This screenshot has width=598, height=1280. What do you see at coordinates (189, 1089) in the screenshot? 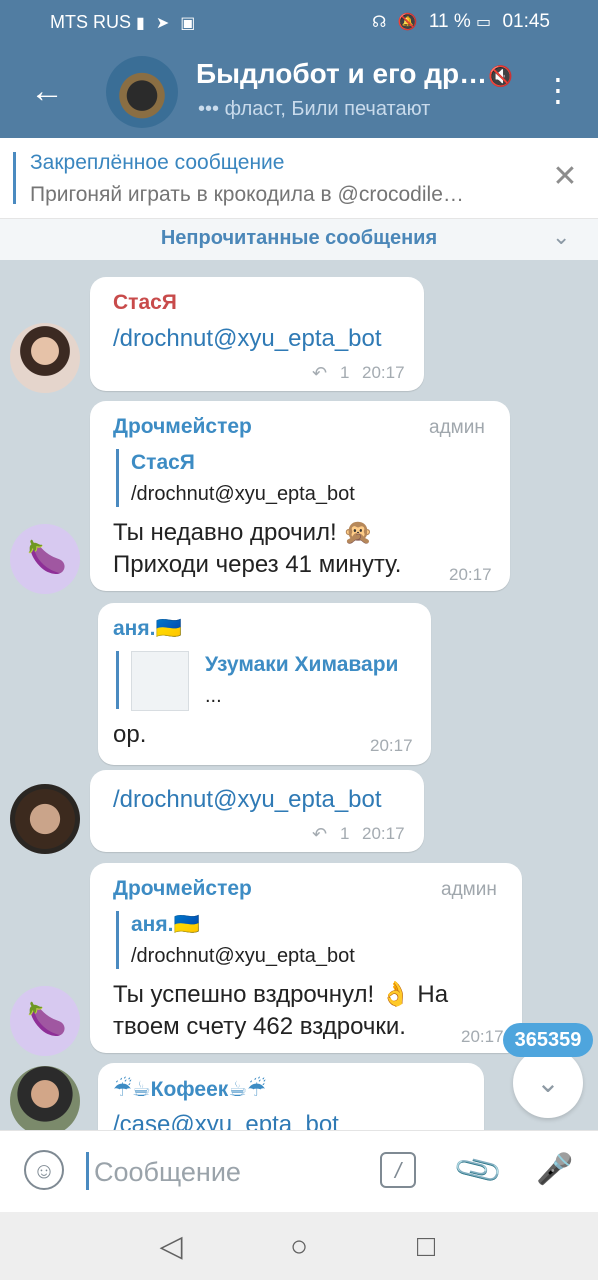
I see `message-sender: ☔☕Кофеек☕☔` at bounding box center [189, 1089].